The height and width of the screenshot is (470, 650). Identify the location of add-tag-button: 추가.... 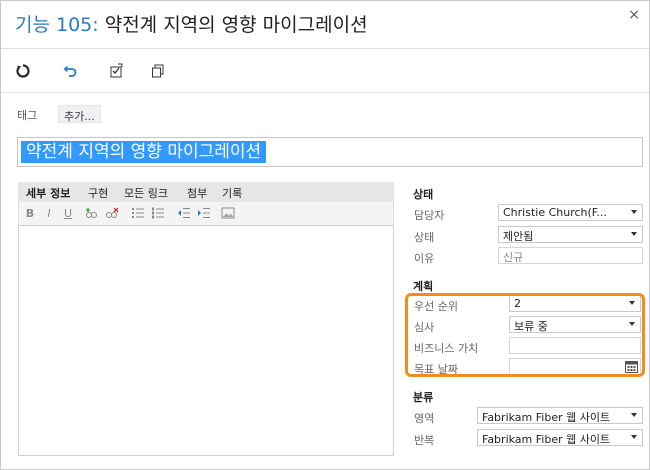
(79, 114).